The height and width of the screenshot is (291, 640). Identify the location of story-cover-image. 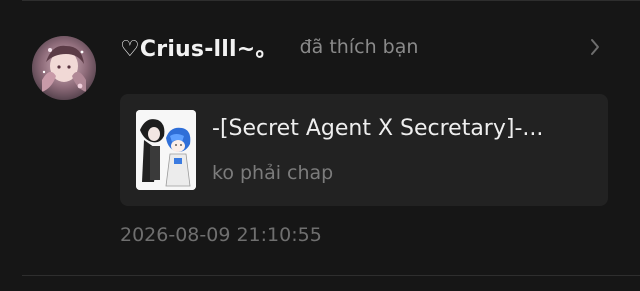
(166, 150).